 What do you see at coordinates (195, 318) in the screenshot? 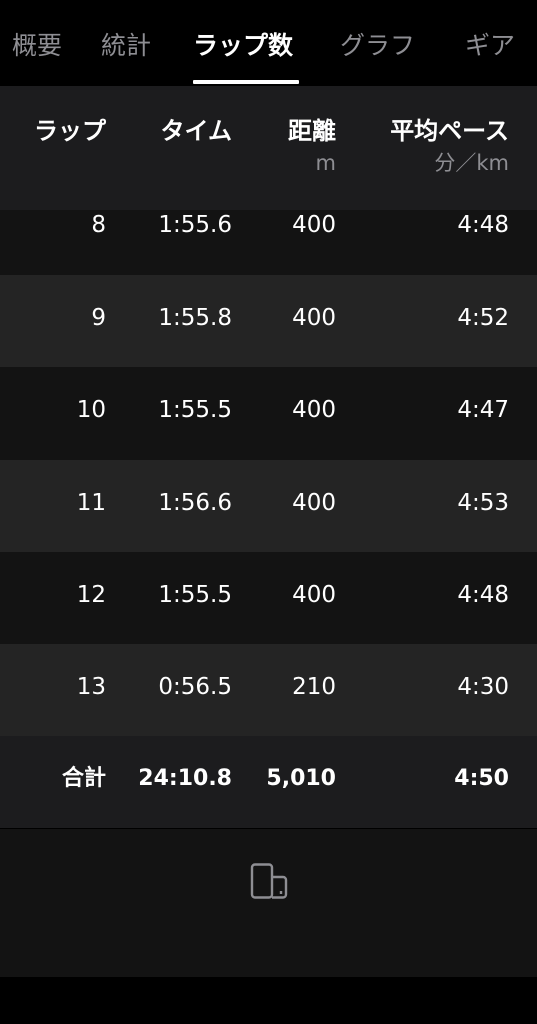
I see `lap-time: 1:55.8` at bounding box center [195, 318].